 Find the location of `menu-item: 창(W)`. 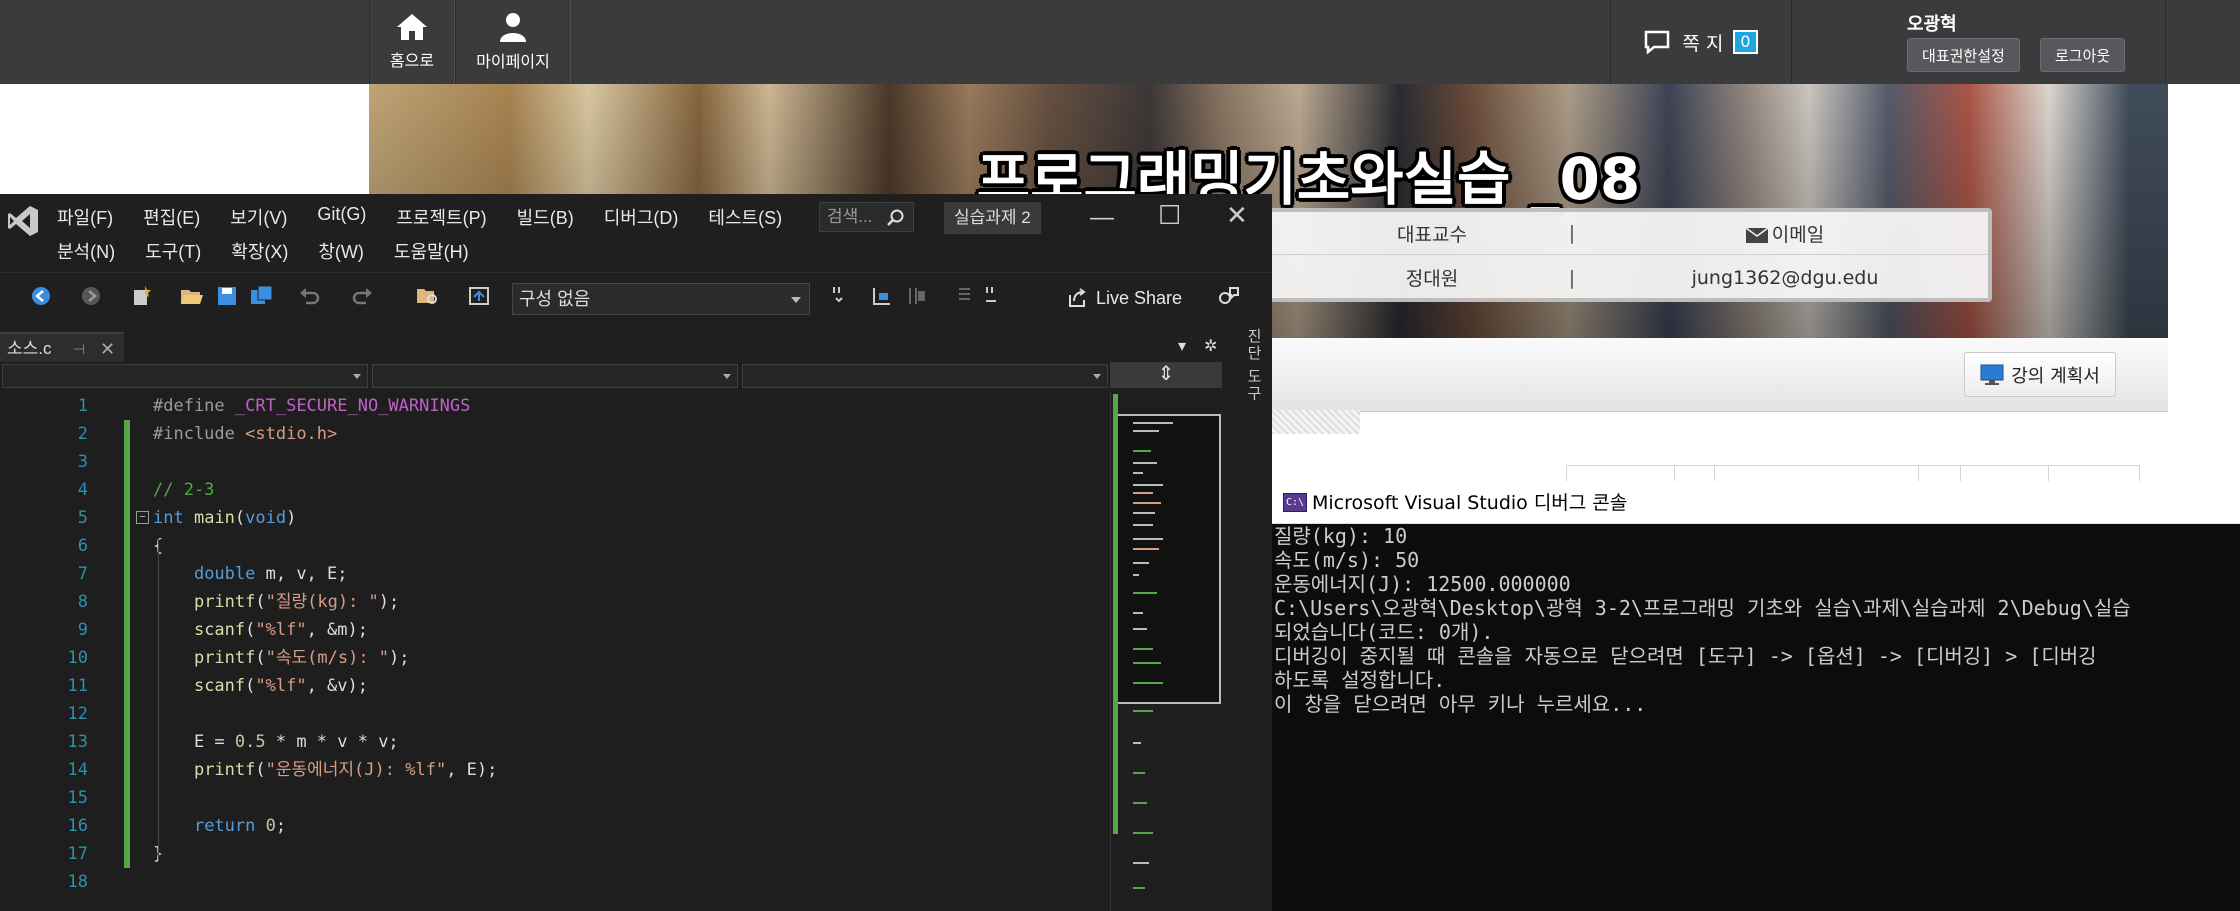

menu-item: 창(W) is located at coordinates (341, 251).